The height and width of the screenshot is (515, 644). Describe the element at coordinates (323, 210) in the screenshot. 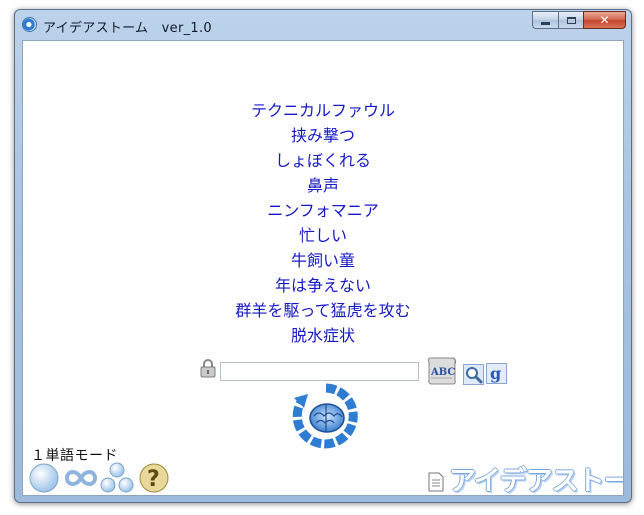

I see `word-item: ニンフォマニア` at that location.